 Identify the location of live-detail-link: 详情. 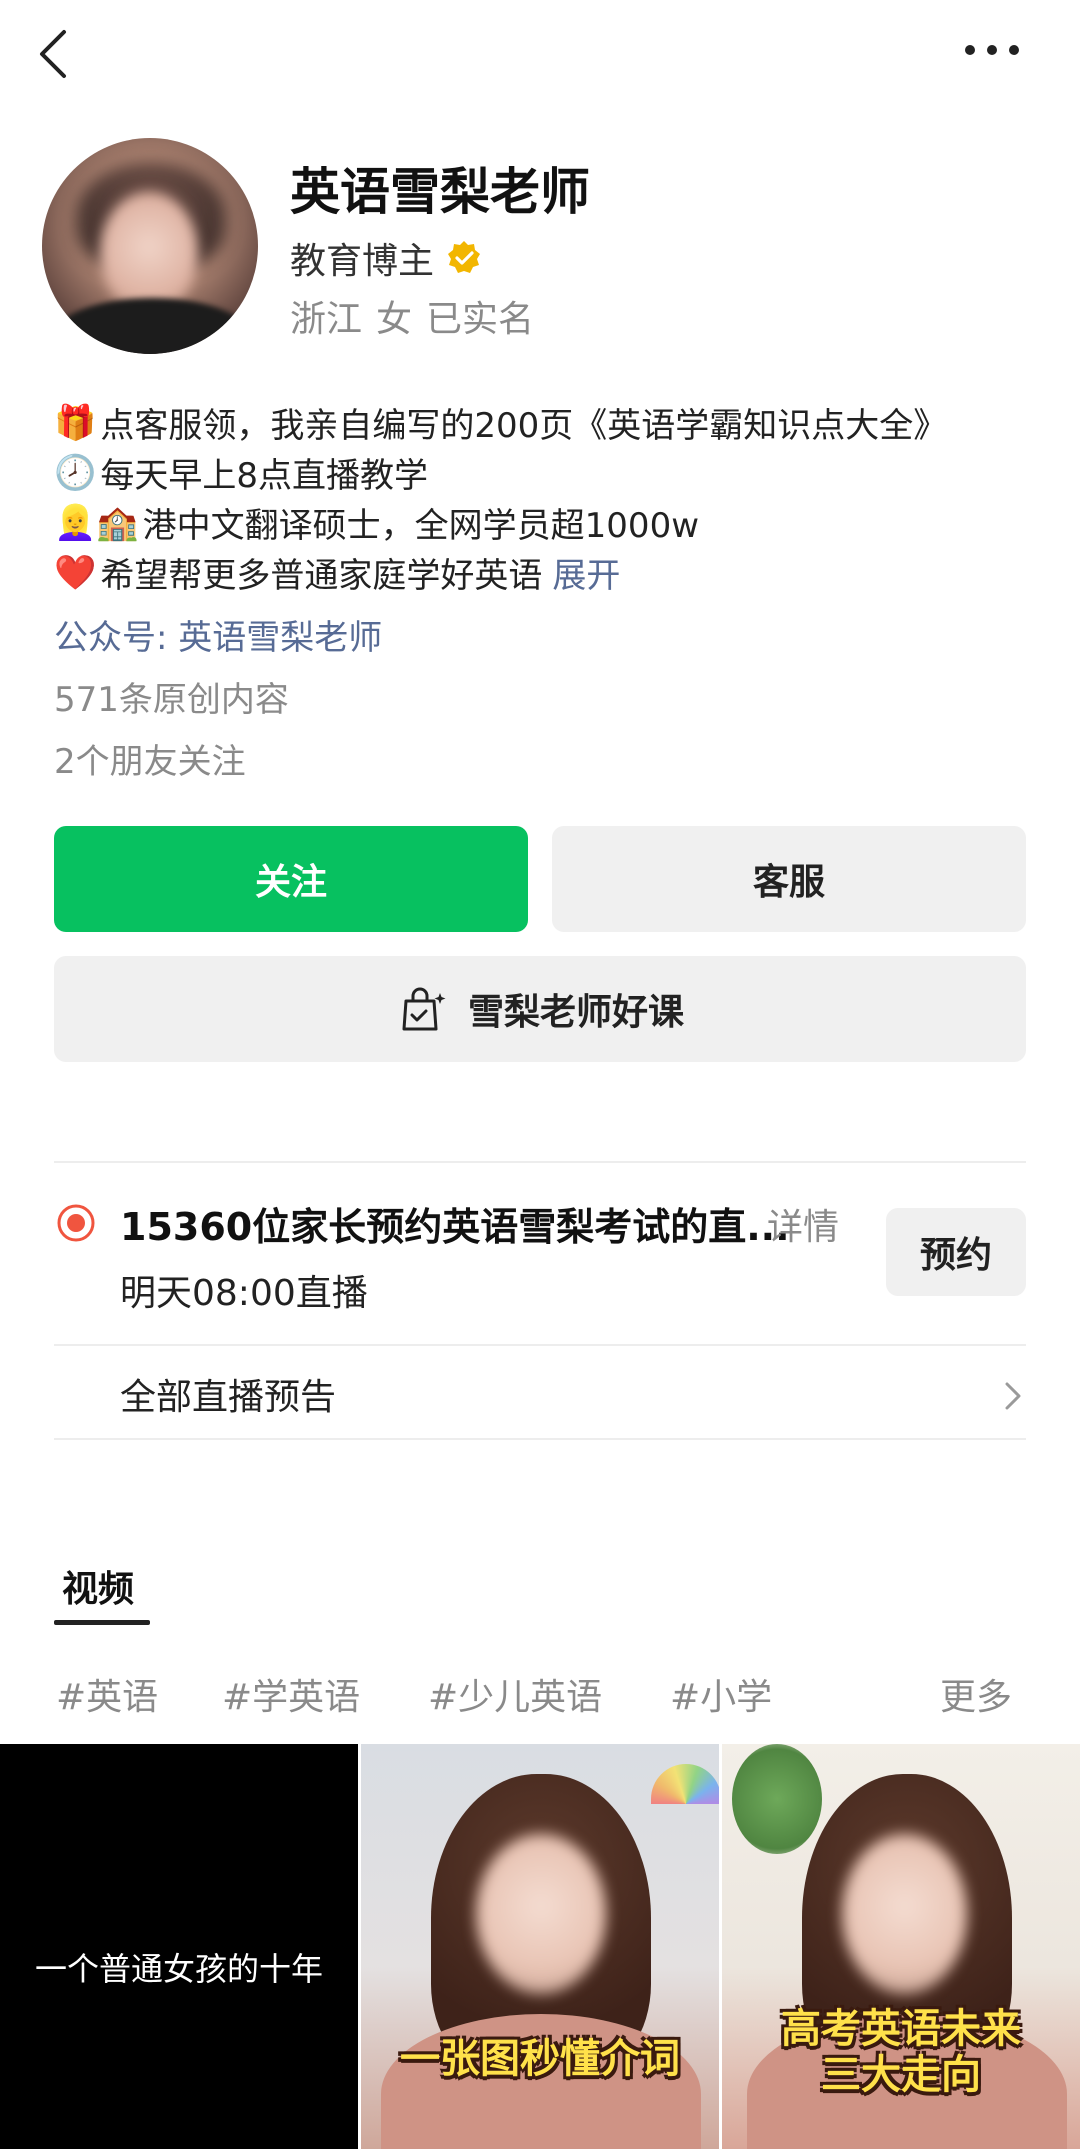
(803, 1224).